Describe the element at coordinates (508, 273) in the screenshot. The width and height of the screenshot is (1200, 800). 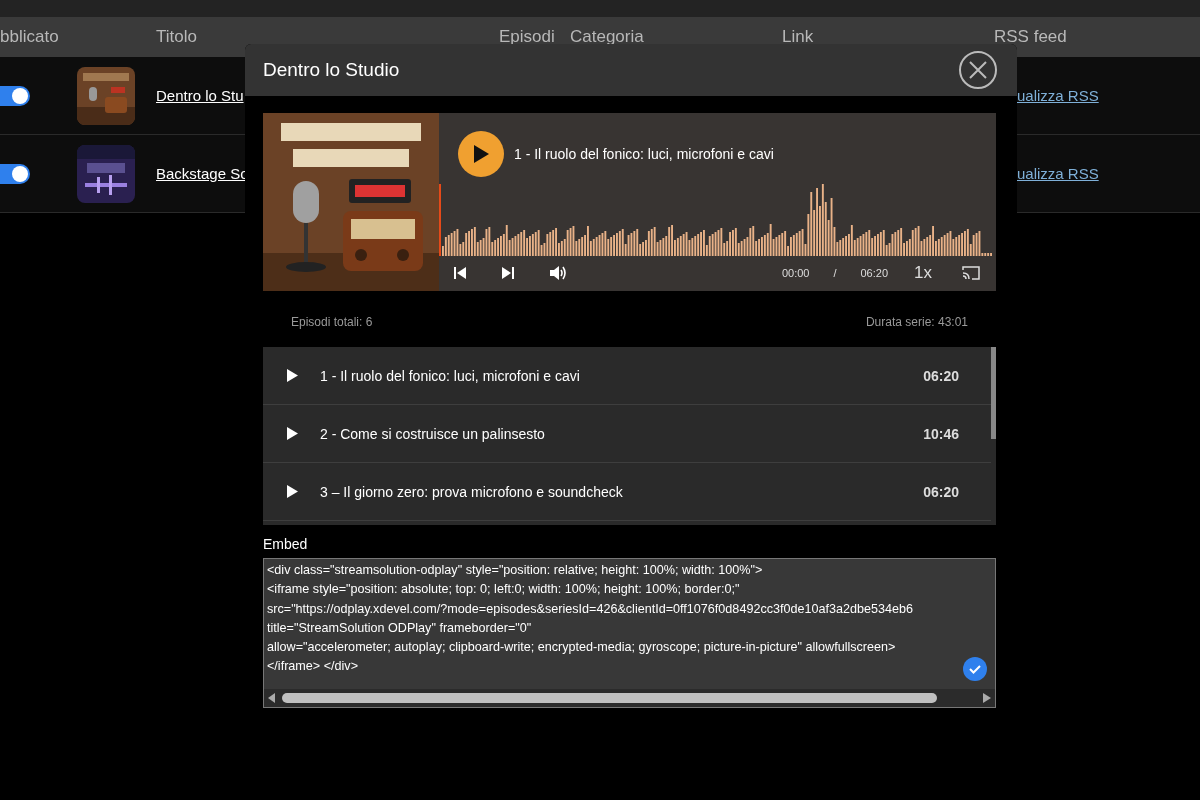
I see `next-icon` at that location.